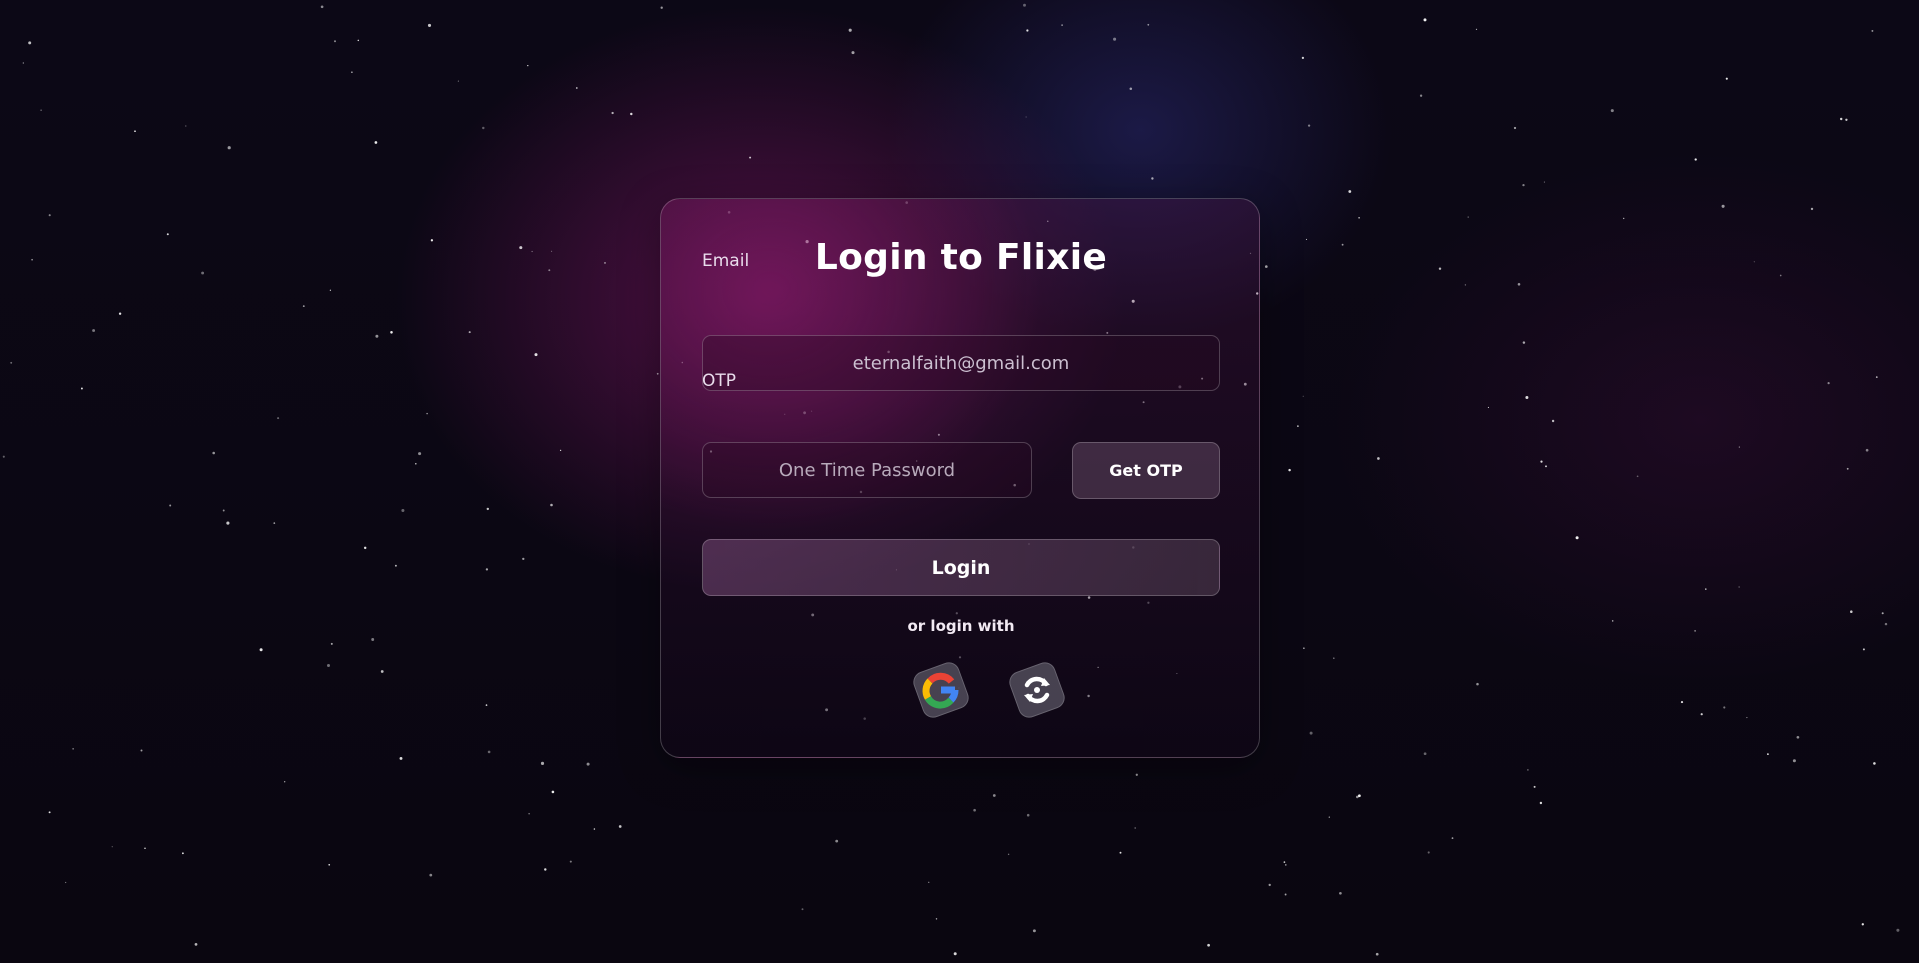 The width and height of the screenshot is (1919, 963). What do you see at coordinates (961, 257) in the screenshot?
I see `page-title: Login to Flixie` at bounding box center [961, 257].